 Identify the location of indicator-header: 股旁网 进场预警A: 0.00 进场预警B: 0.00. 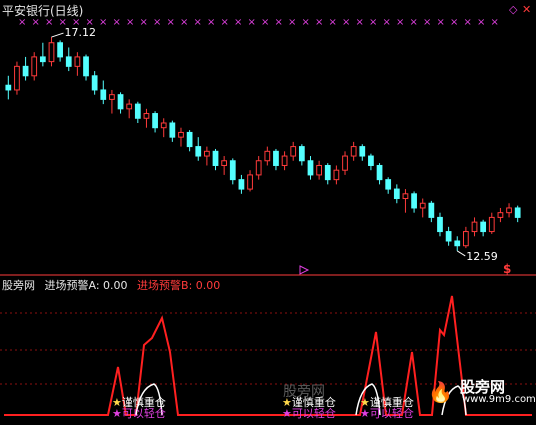
(114, 285).